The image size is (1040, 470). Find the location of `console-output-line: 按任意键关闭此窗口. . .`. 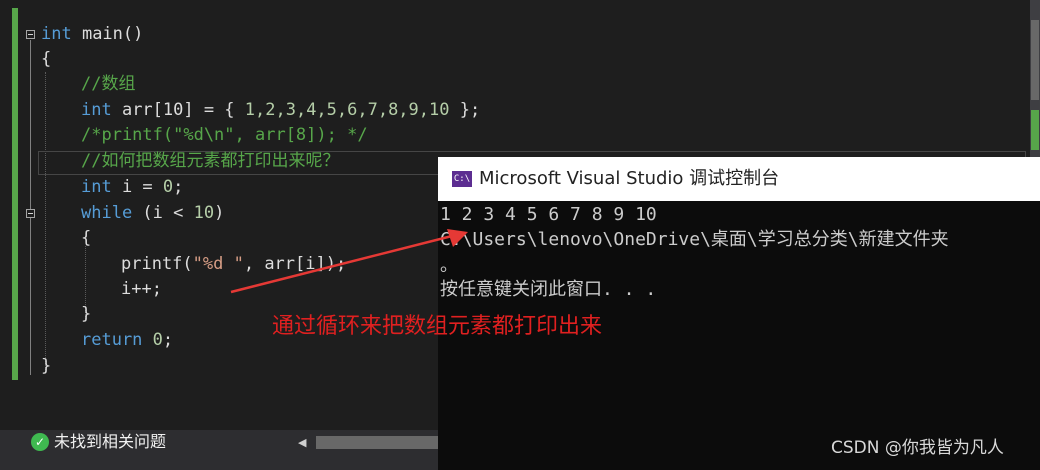

console-output-line: 按任意键关闭此窗口. . . is located at coordinates (548, 289).